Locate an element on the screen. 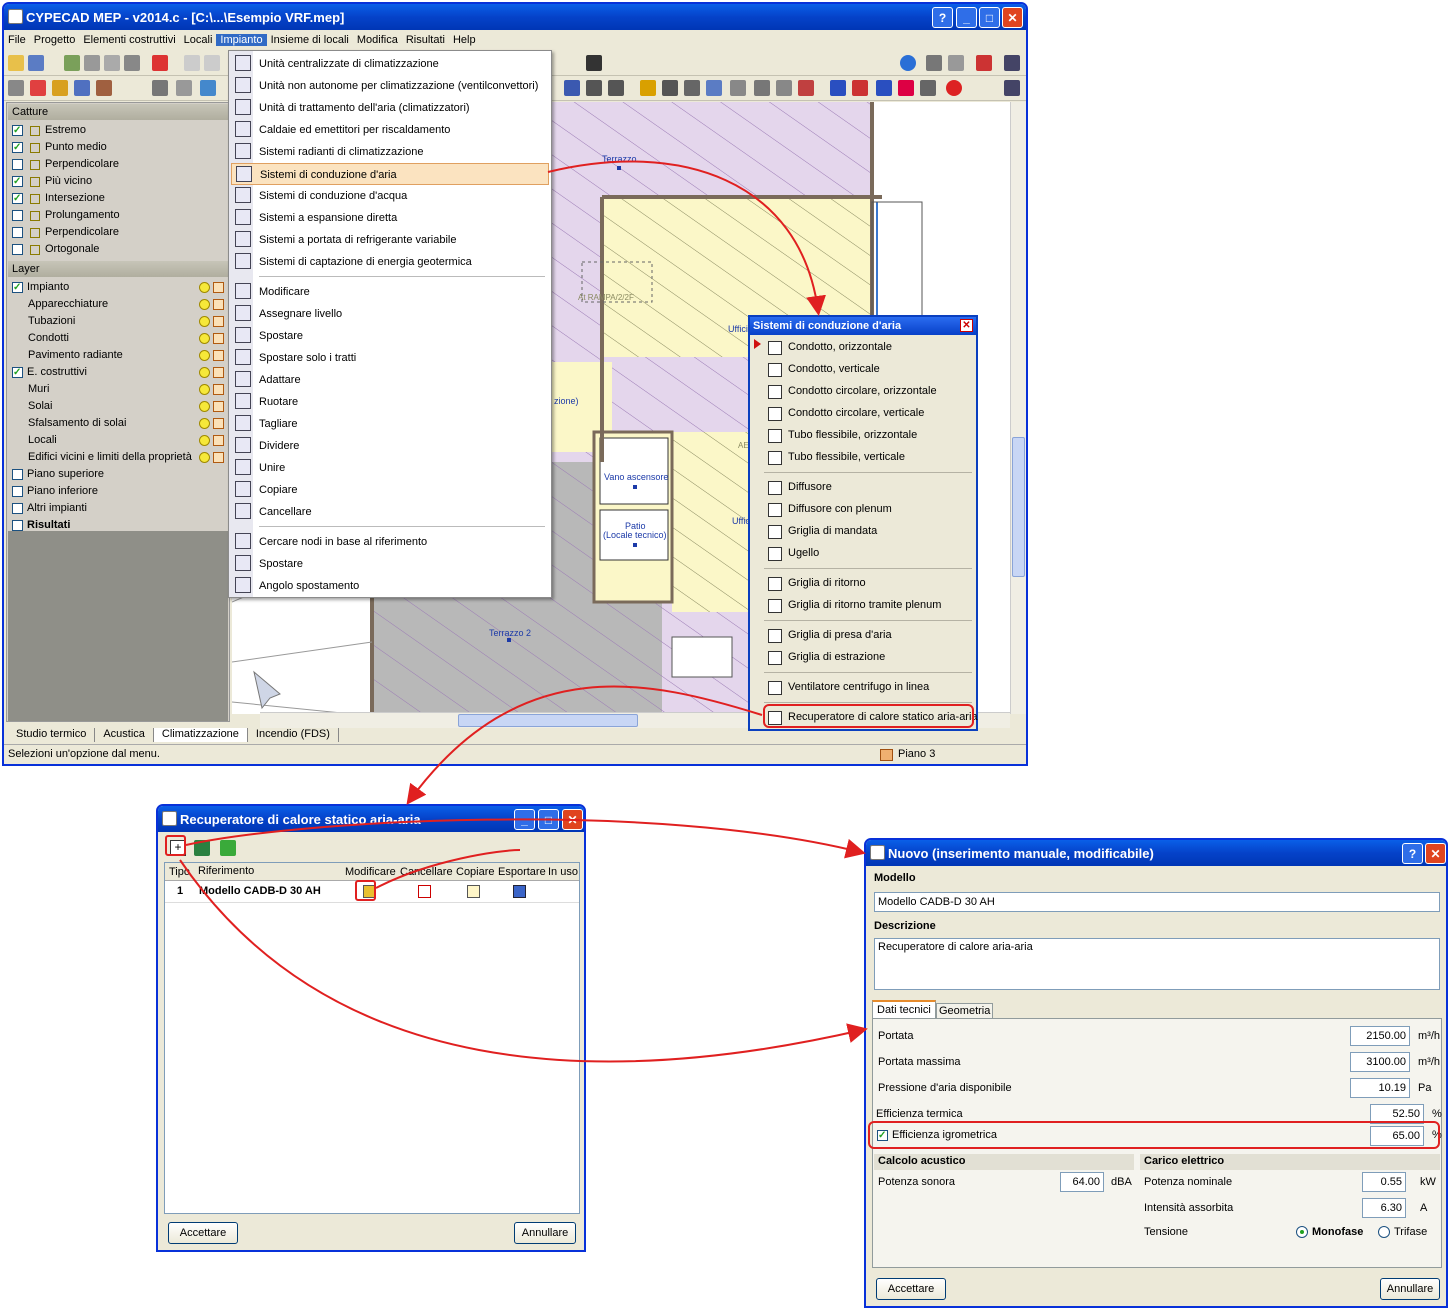 This screenshot has width=1454, height=1311. arrow-new-to-nuovo is located at coordinates (525, 838).